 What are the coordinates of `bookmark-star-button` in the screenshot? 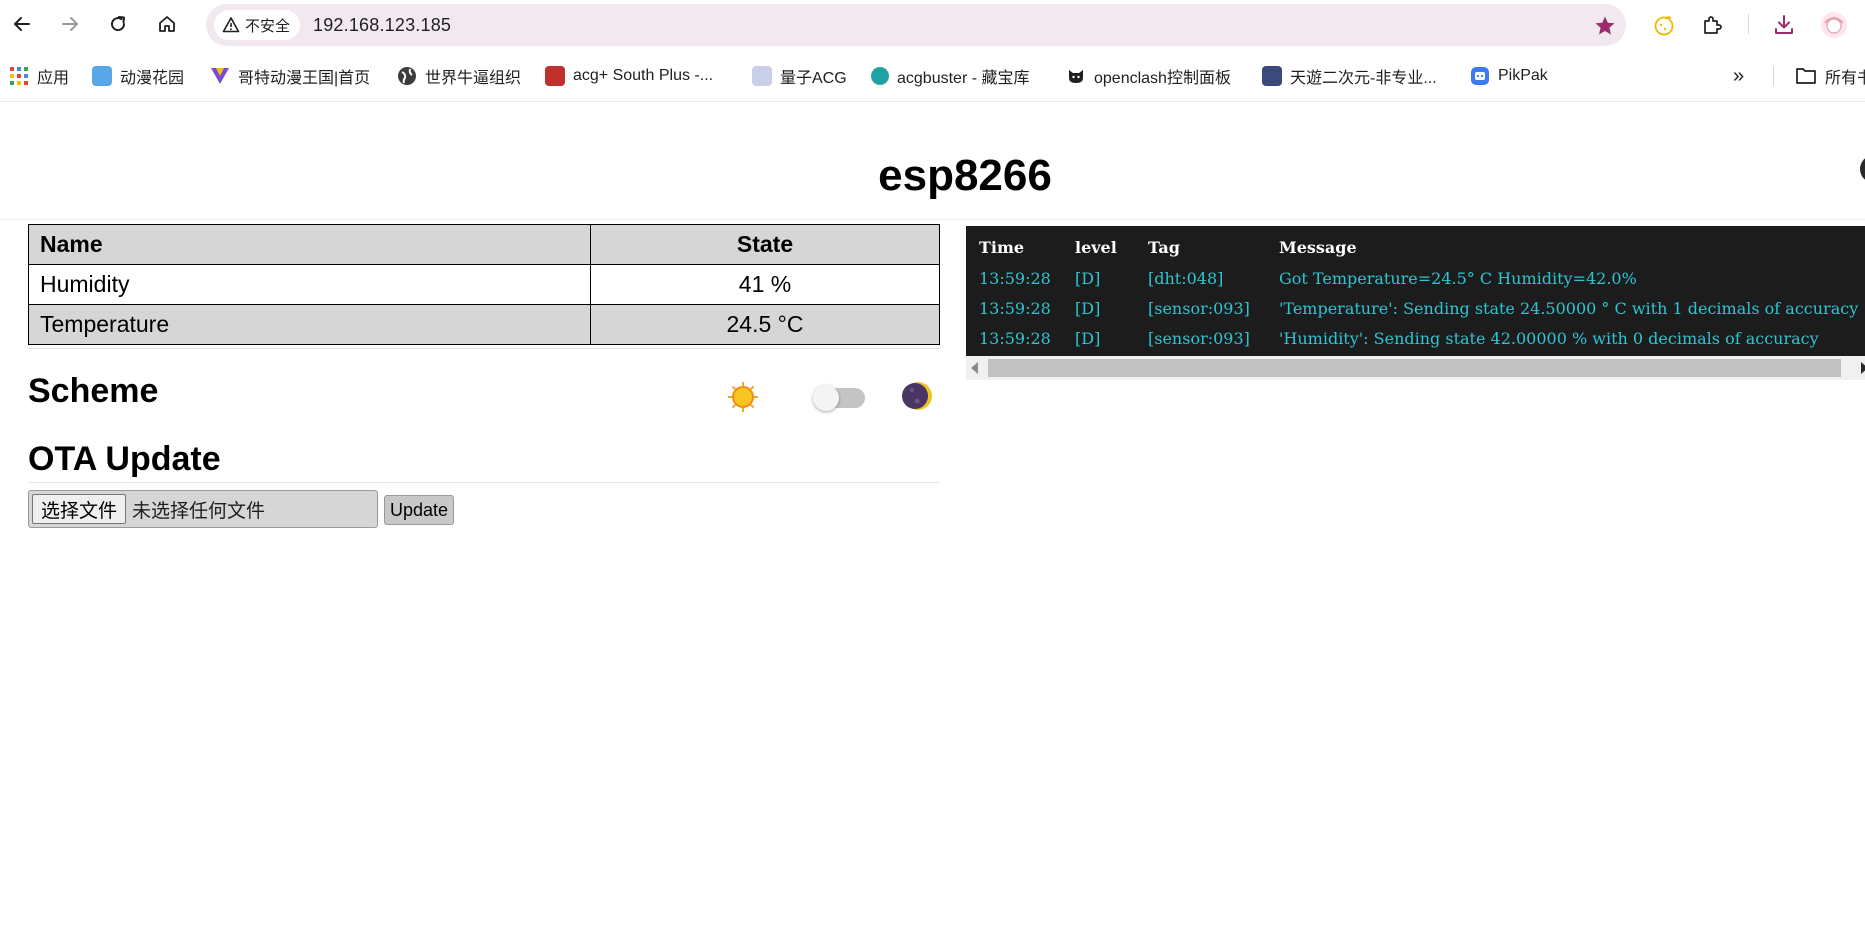 It's located at (1605, 26).